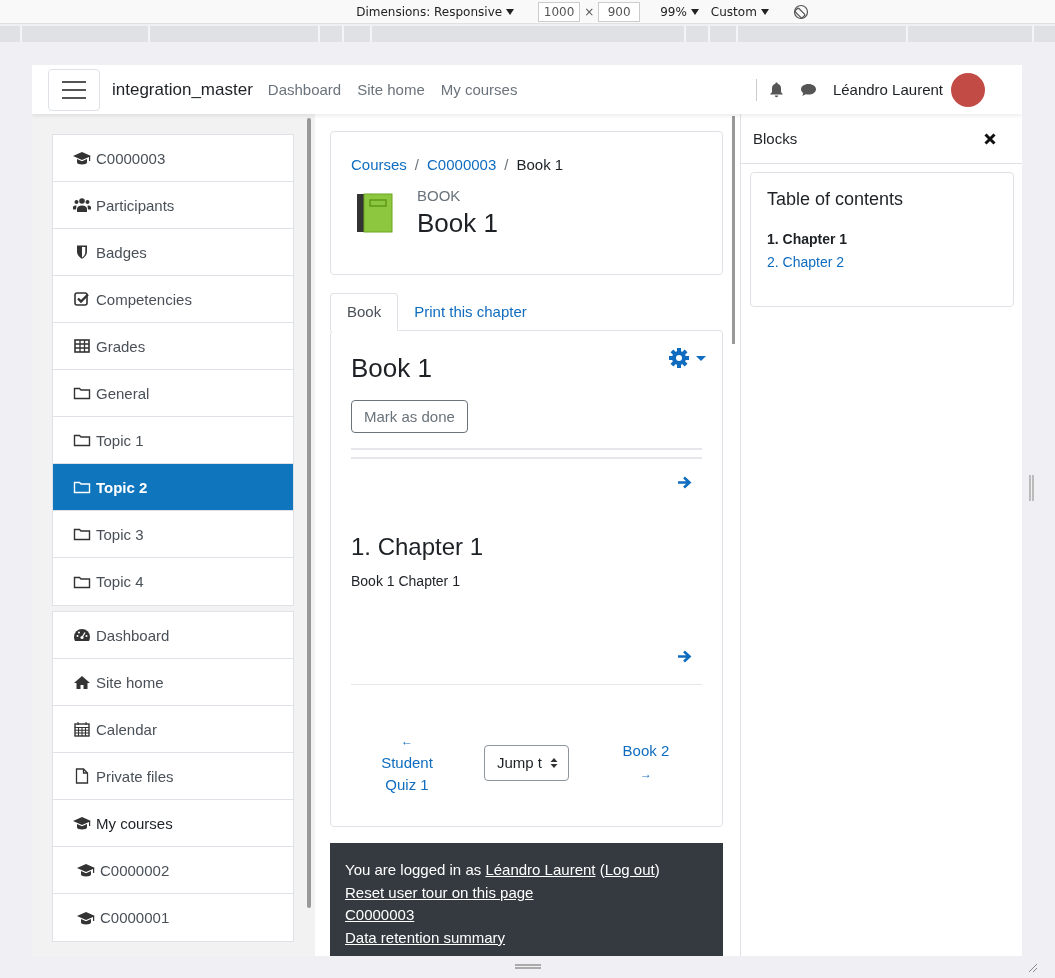 This screenshot has width=1055, height=978. What do you see at coordinates (559, 11) in the screenshot?
I see `width-input: 1000` at bounding box center [559, 11].